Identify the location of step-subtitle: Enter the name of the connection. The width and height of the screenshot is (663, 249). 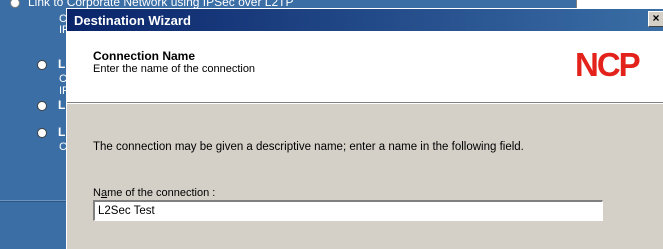
(174, 69).